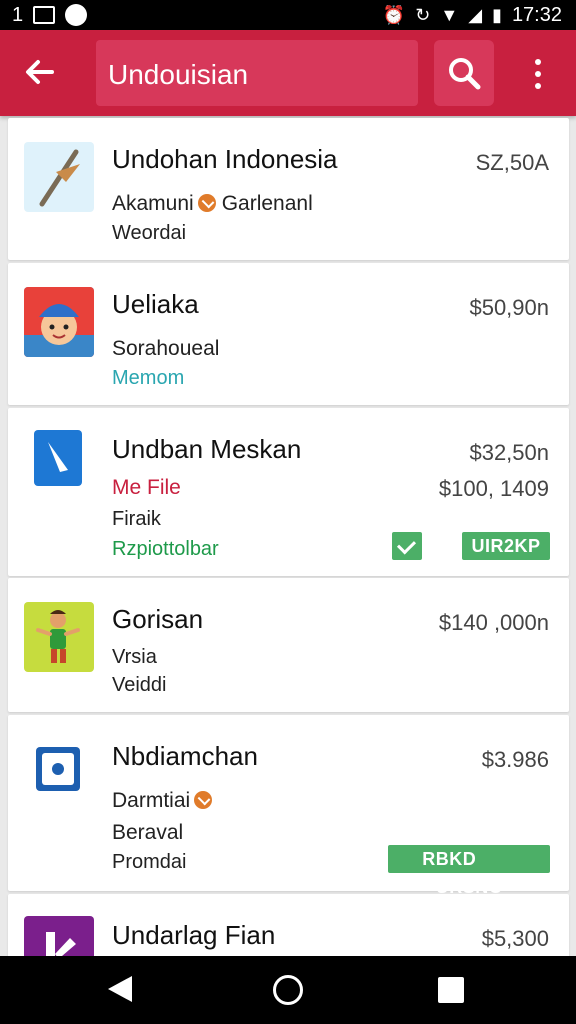  Describe the element at coordinates (149, 862) in the screenshot. I see `item-status: Promdai` at that location.